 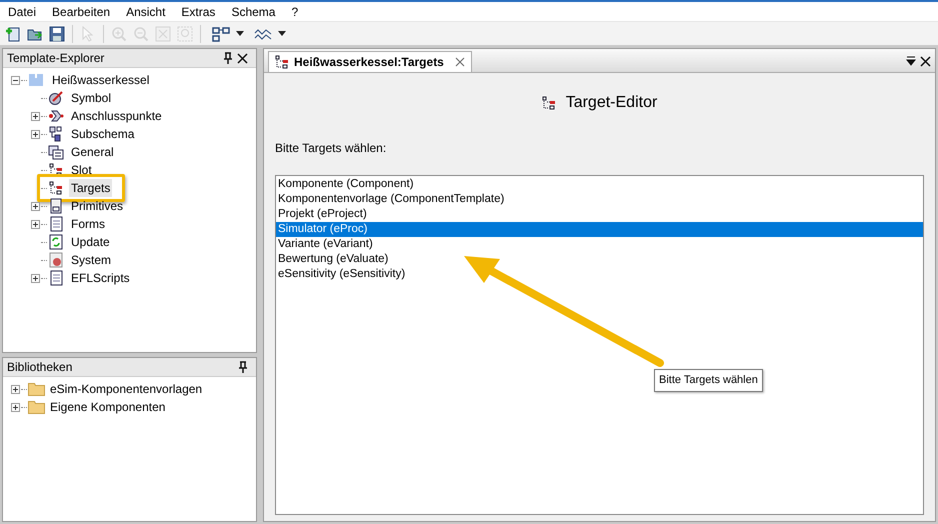 I want to click on tree-item: General, so click(x=92, y=152).